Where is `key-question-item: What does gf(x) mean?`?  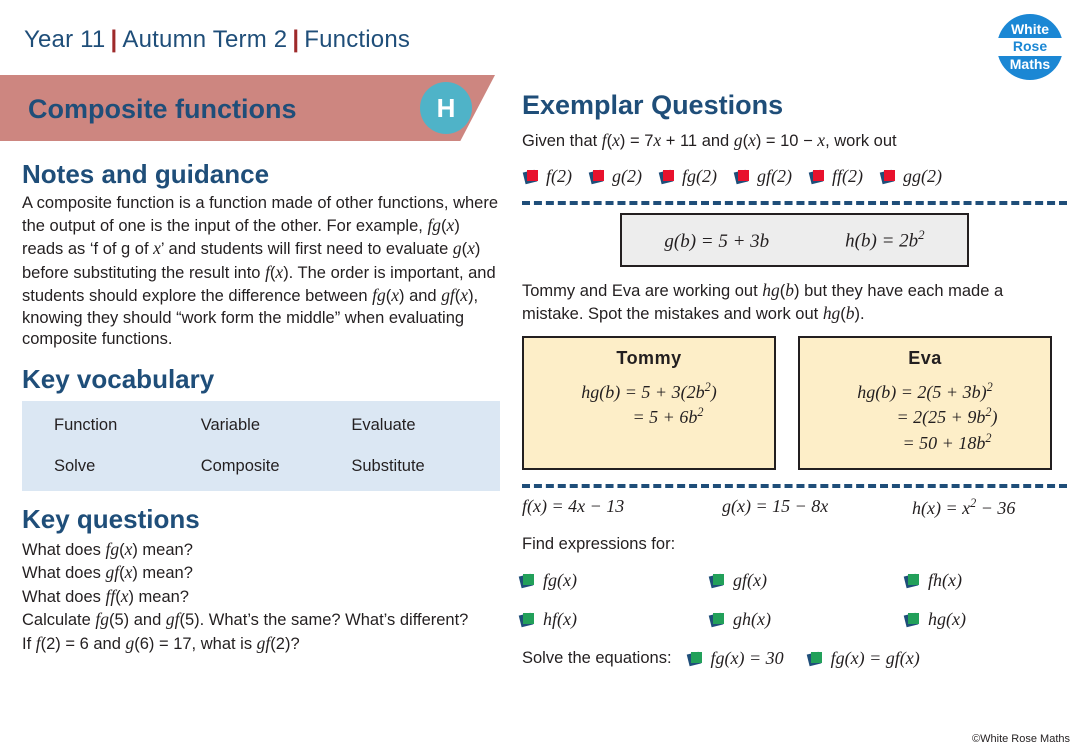
key-question-item: What does gf(x) mean? is located at coordinates (107, 572).